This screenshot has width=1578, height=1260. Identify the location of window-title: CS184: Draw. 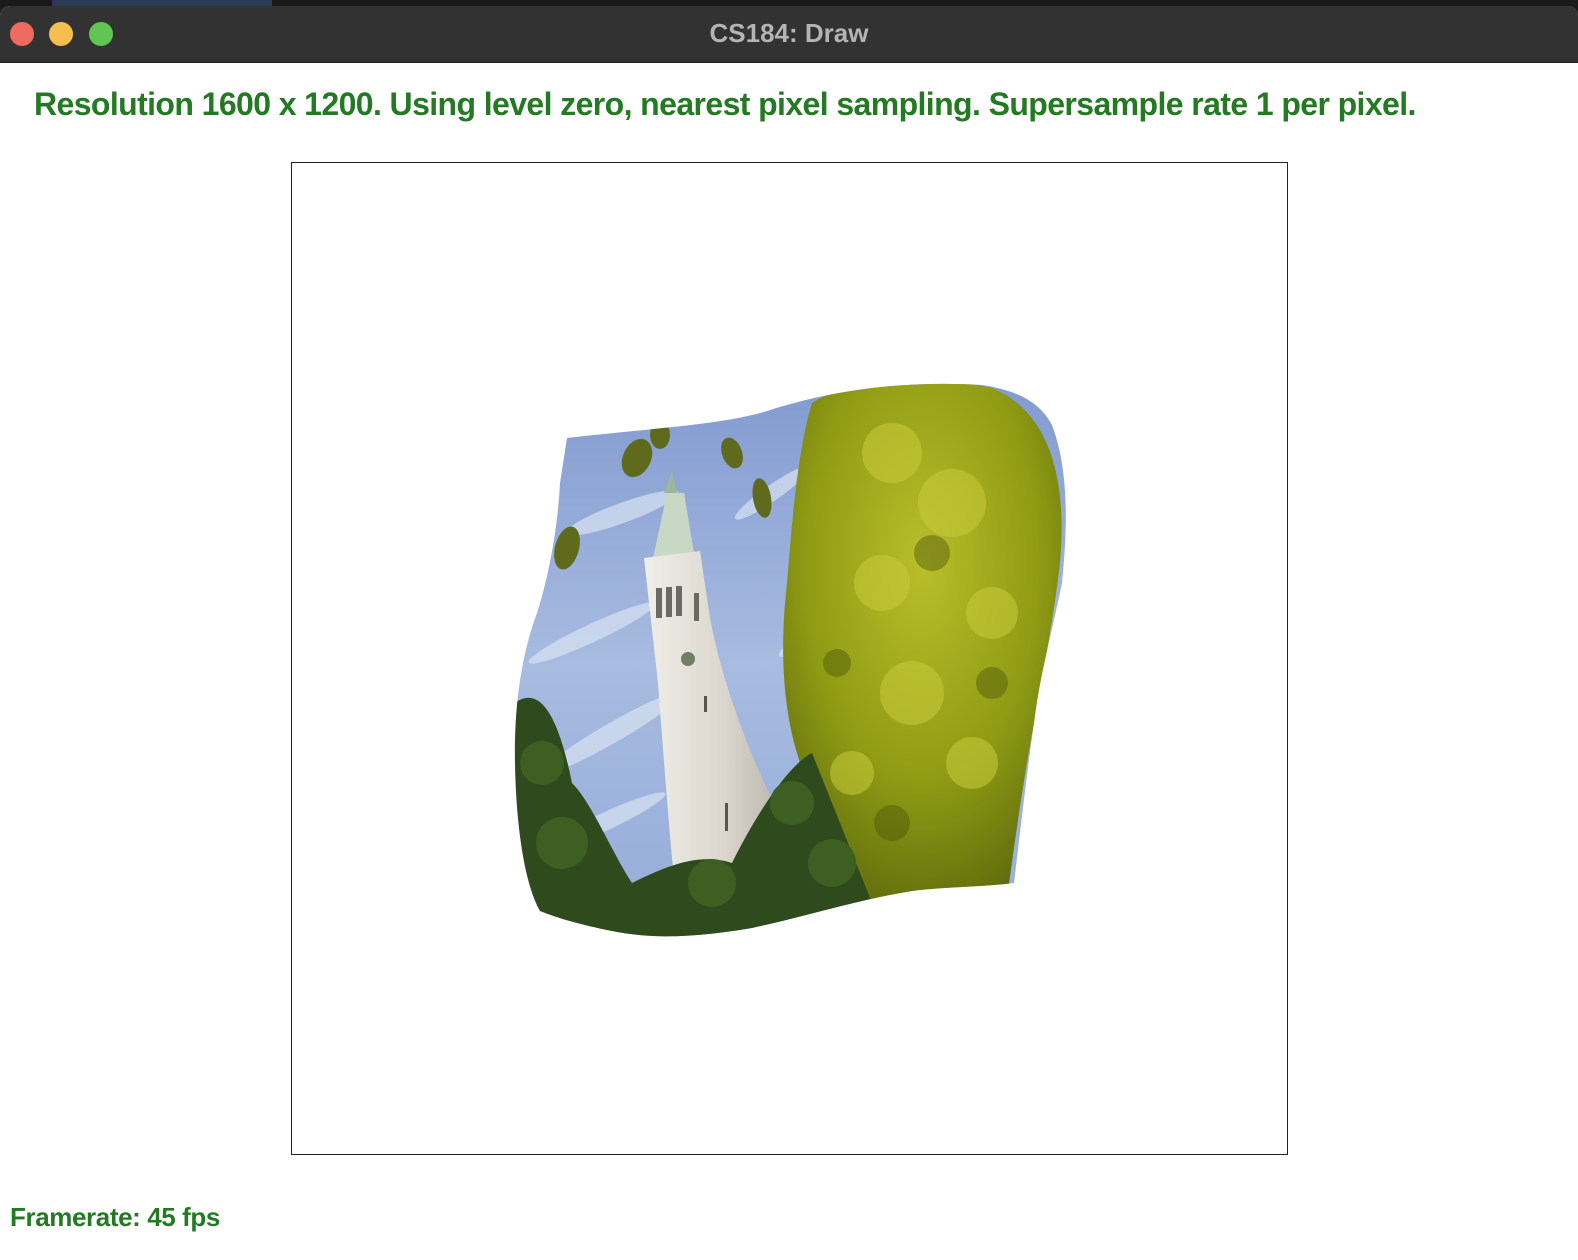
(789, 33).